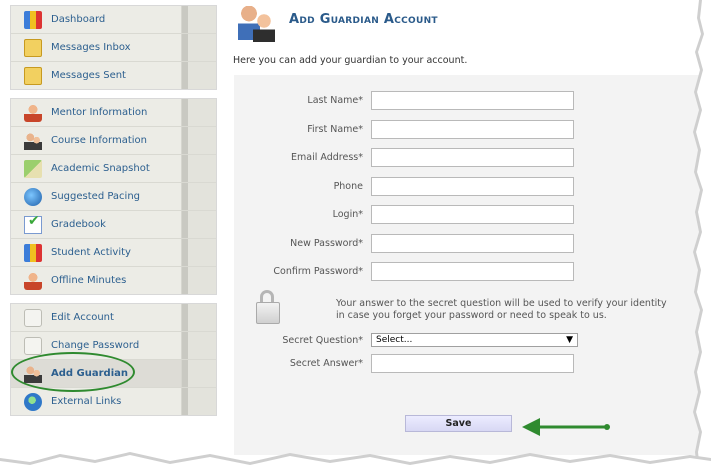 Image resolution: width=711 pixels, height=470 pixels. I want to click on sidebar-item-mentor-information: Mentor Information, so click(113, 113).